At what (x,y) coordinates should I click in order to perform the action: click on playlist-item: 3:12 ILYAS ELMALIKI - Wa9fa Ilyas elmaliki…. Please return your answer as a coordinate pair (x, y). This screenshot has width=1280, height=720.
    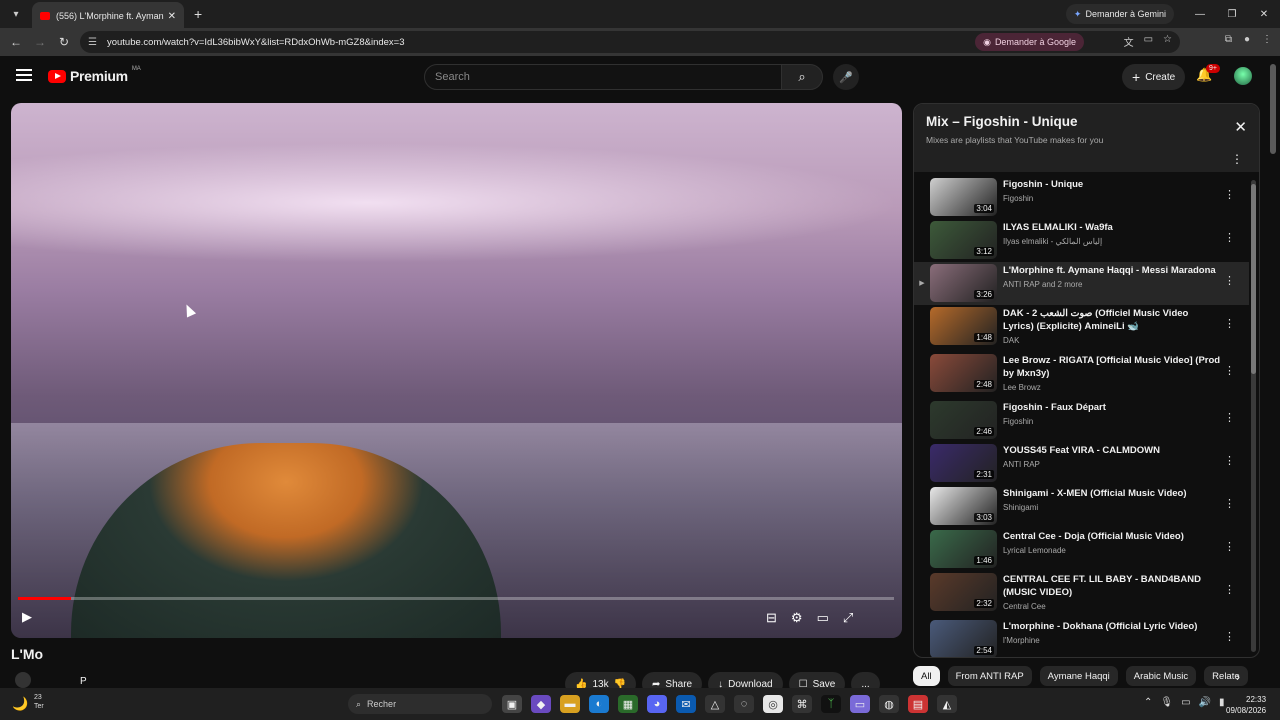
    Looking at the image, I should click on (1081, 240).